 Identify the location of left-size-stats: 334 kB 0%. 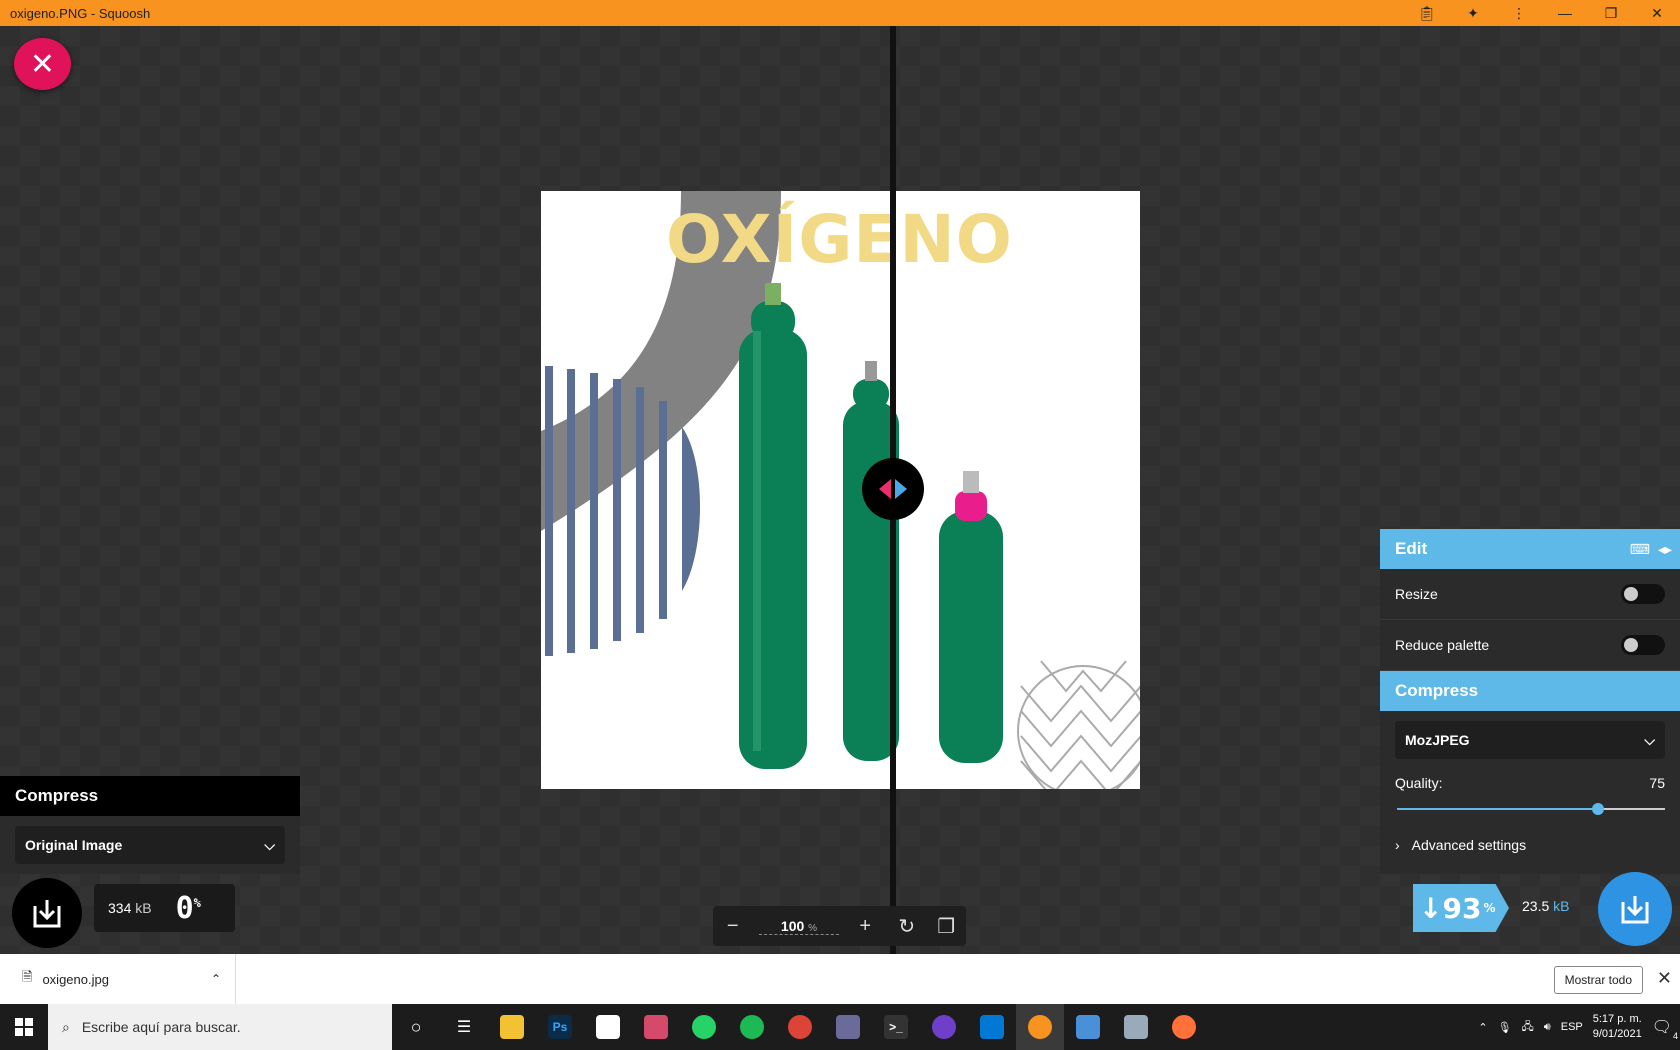
(164, 908).